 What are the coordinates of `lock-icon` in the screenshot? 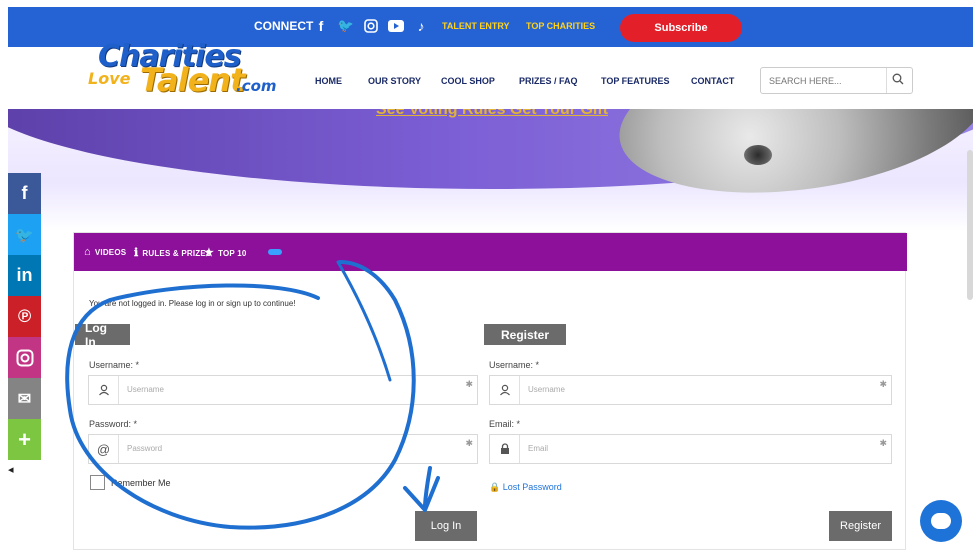 It's located at (505, 449).